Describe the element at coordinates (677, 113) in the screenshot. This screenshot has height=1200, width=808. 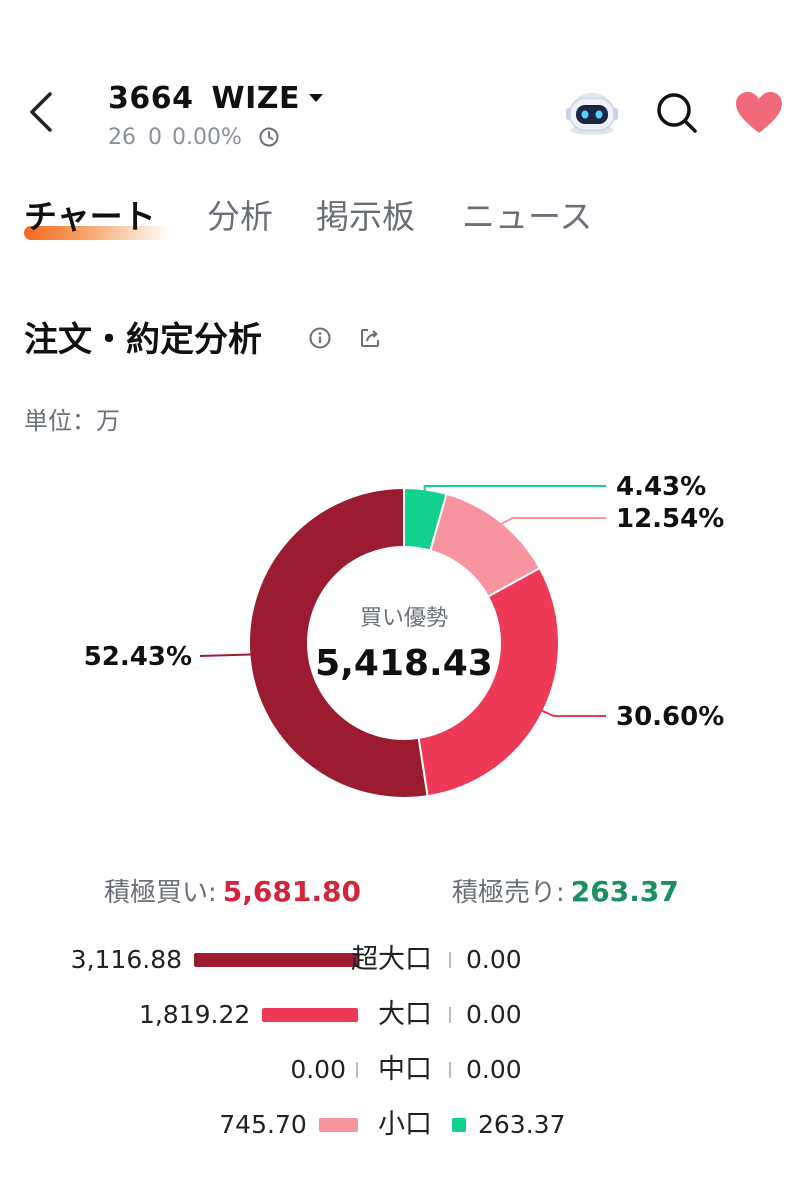
I see `search-icon` at that location.